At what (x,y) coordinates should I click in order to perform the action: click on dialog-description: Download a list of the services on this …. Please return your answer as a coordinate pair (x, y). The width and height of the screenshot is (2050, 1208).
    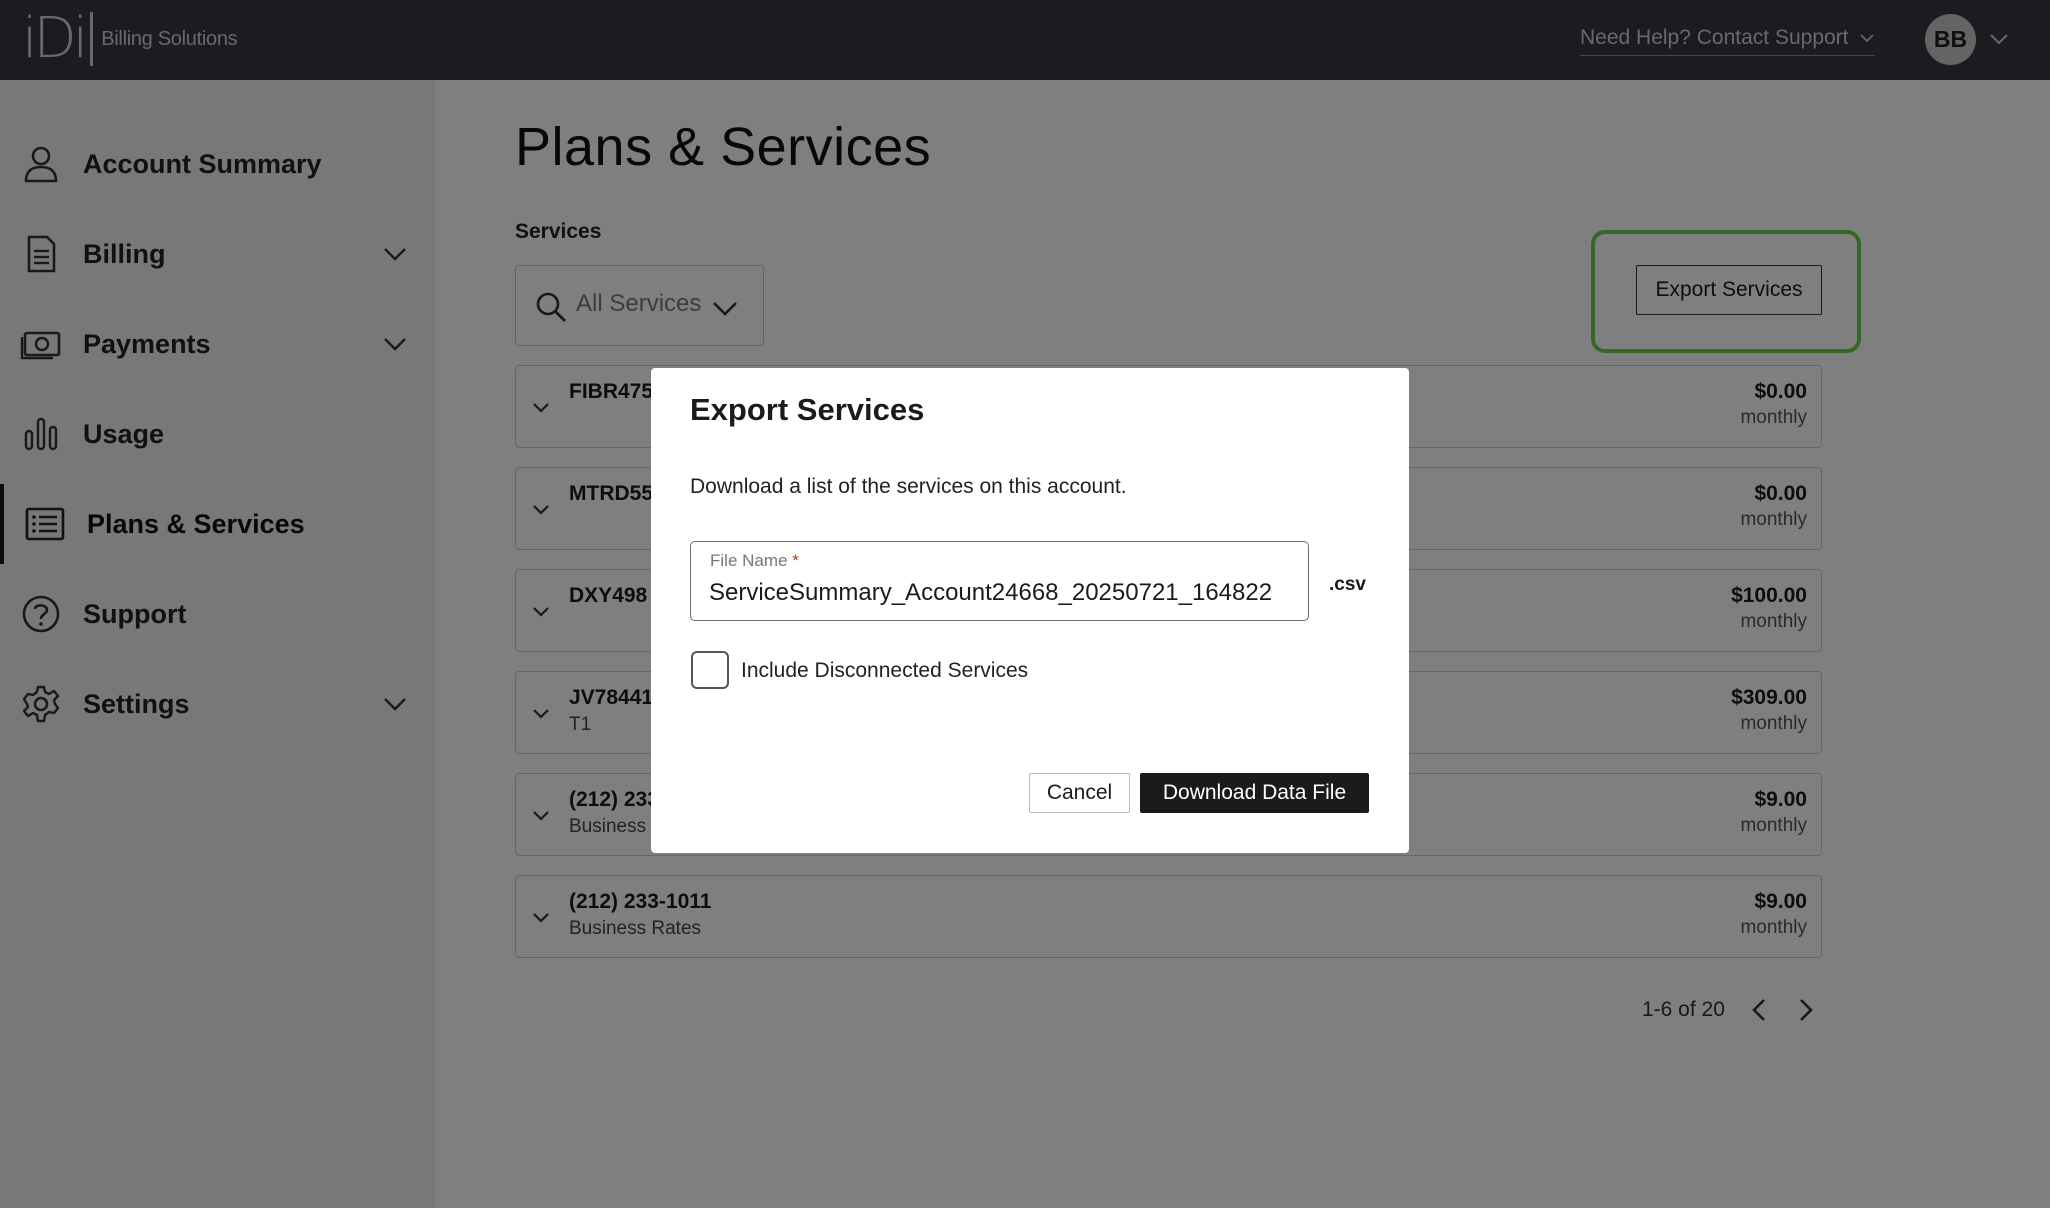
    Looking at the image, I should click on (908, 486).